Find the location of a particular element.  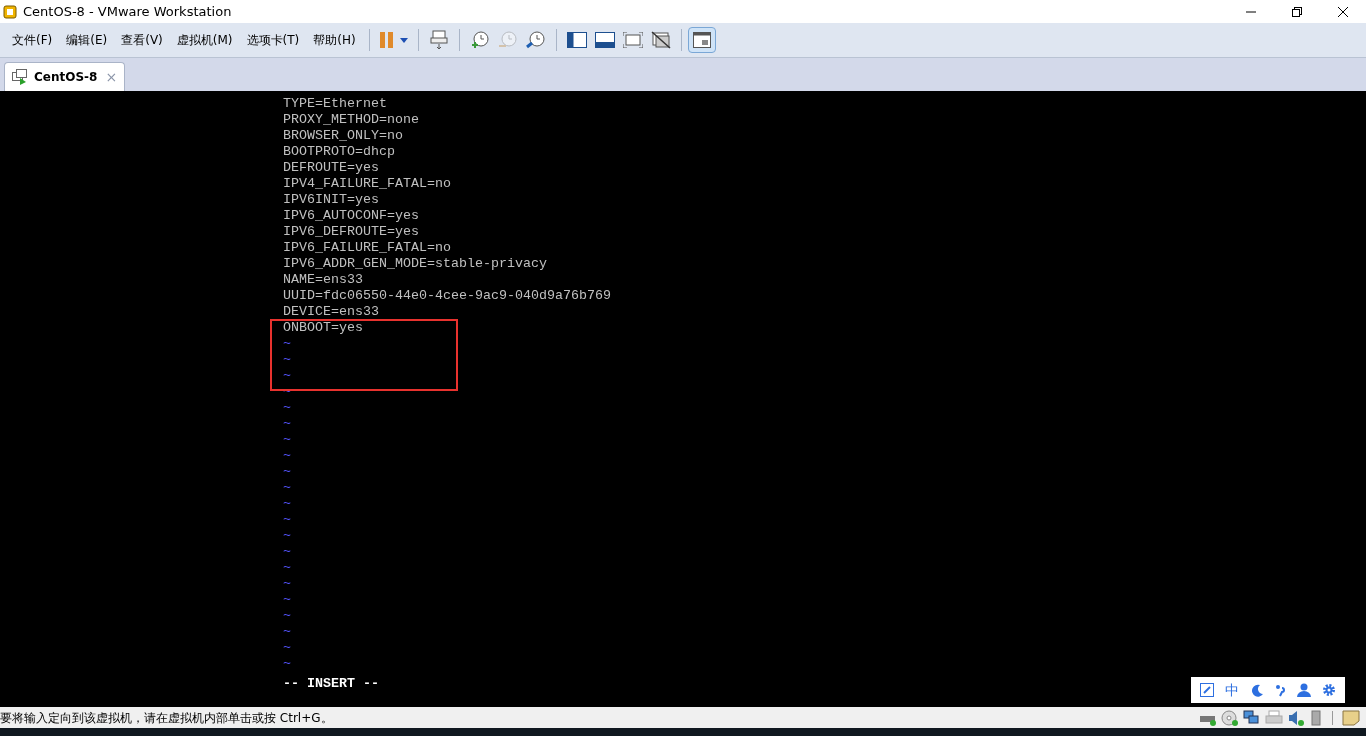

caret-icon is located at coordinates (403, 40).